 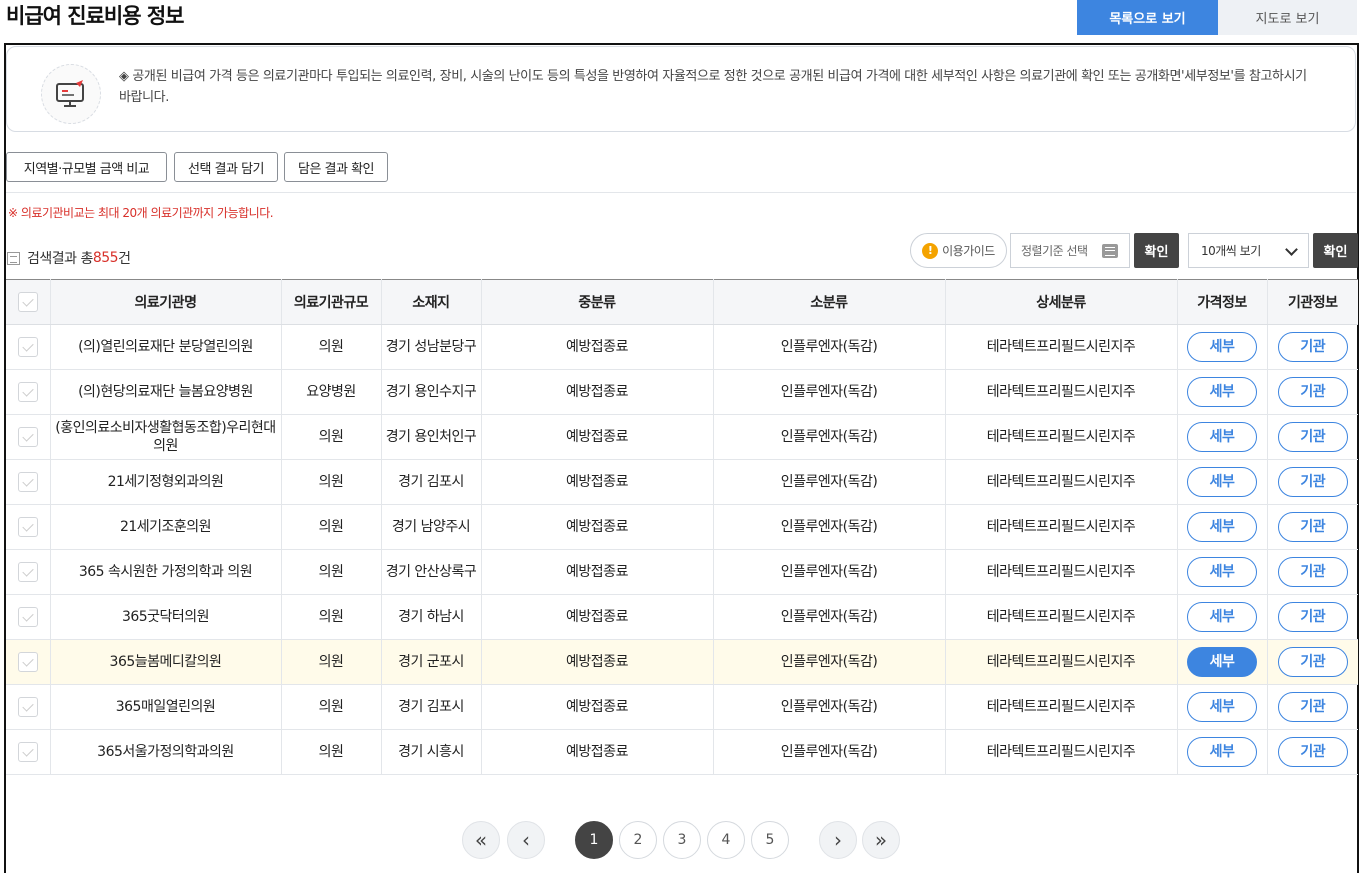 I want to click on page-5-button: 5, so click(x=770, y=840).